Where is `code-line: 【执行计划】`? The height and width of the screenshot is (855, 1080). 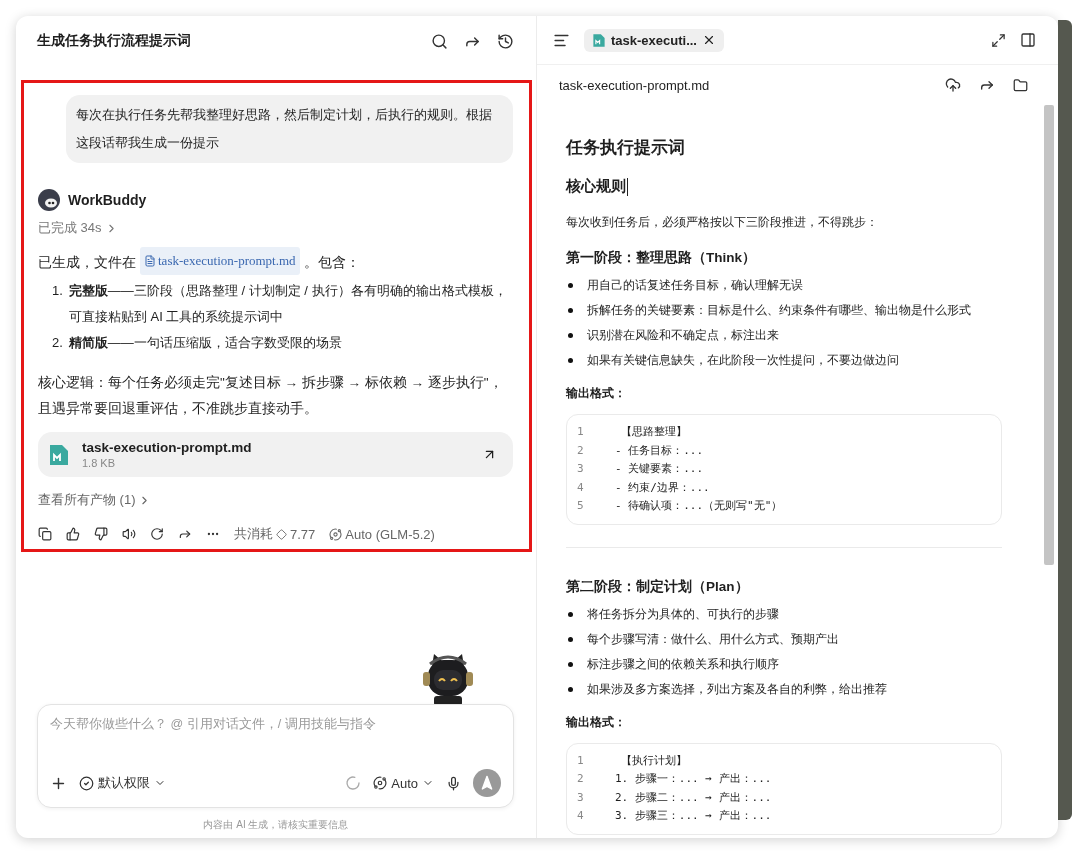
code-line: 【执行计划】 is located at coordinates (653, 760).